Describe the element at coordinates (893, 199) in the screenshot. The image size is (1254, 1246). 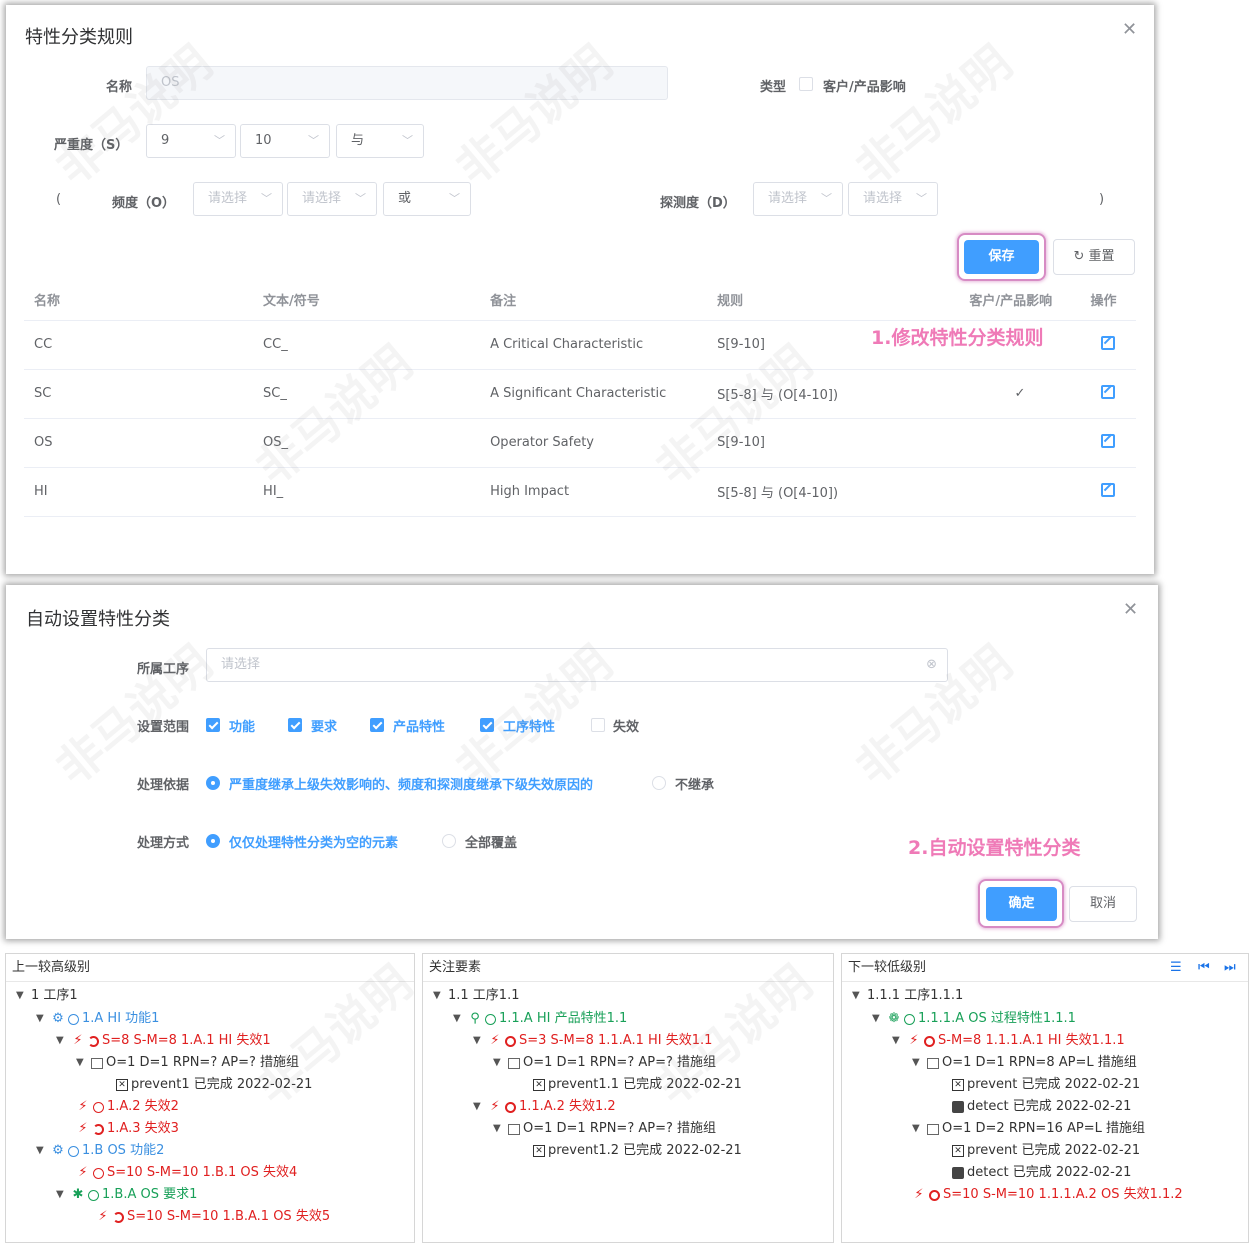
I see `detection-to-select: 请选择 ﹀` at that location.